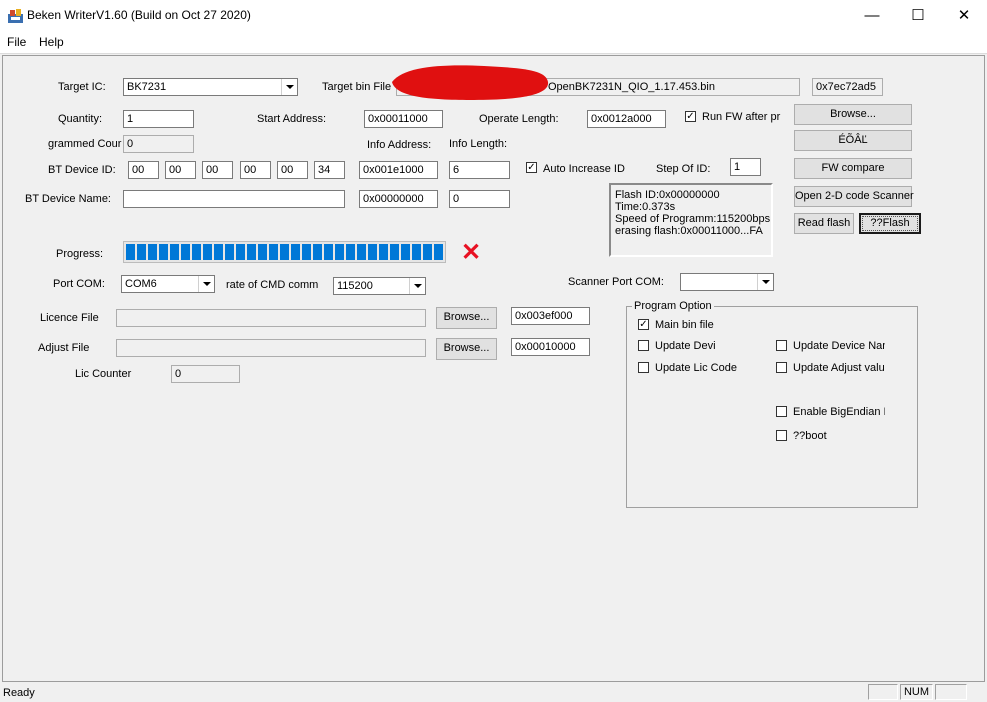  What do you see at coordinates (168, 284) in the screenshot?
I see `port-com-select: COM6` at bounding box center [168, 284].